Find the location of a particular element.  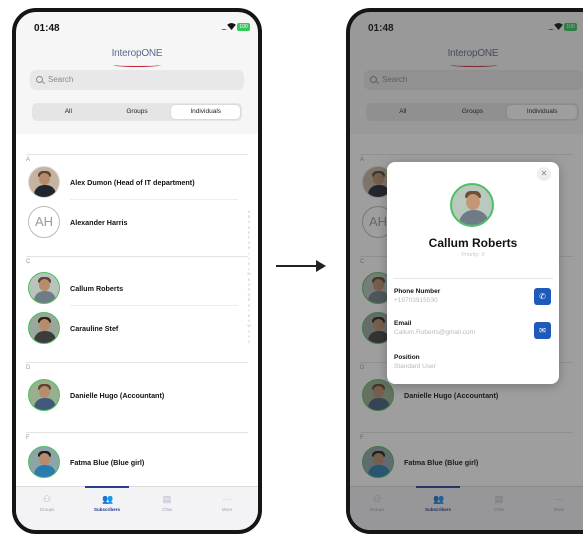

section-header: A is located at coordinates (137, 158).